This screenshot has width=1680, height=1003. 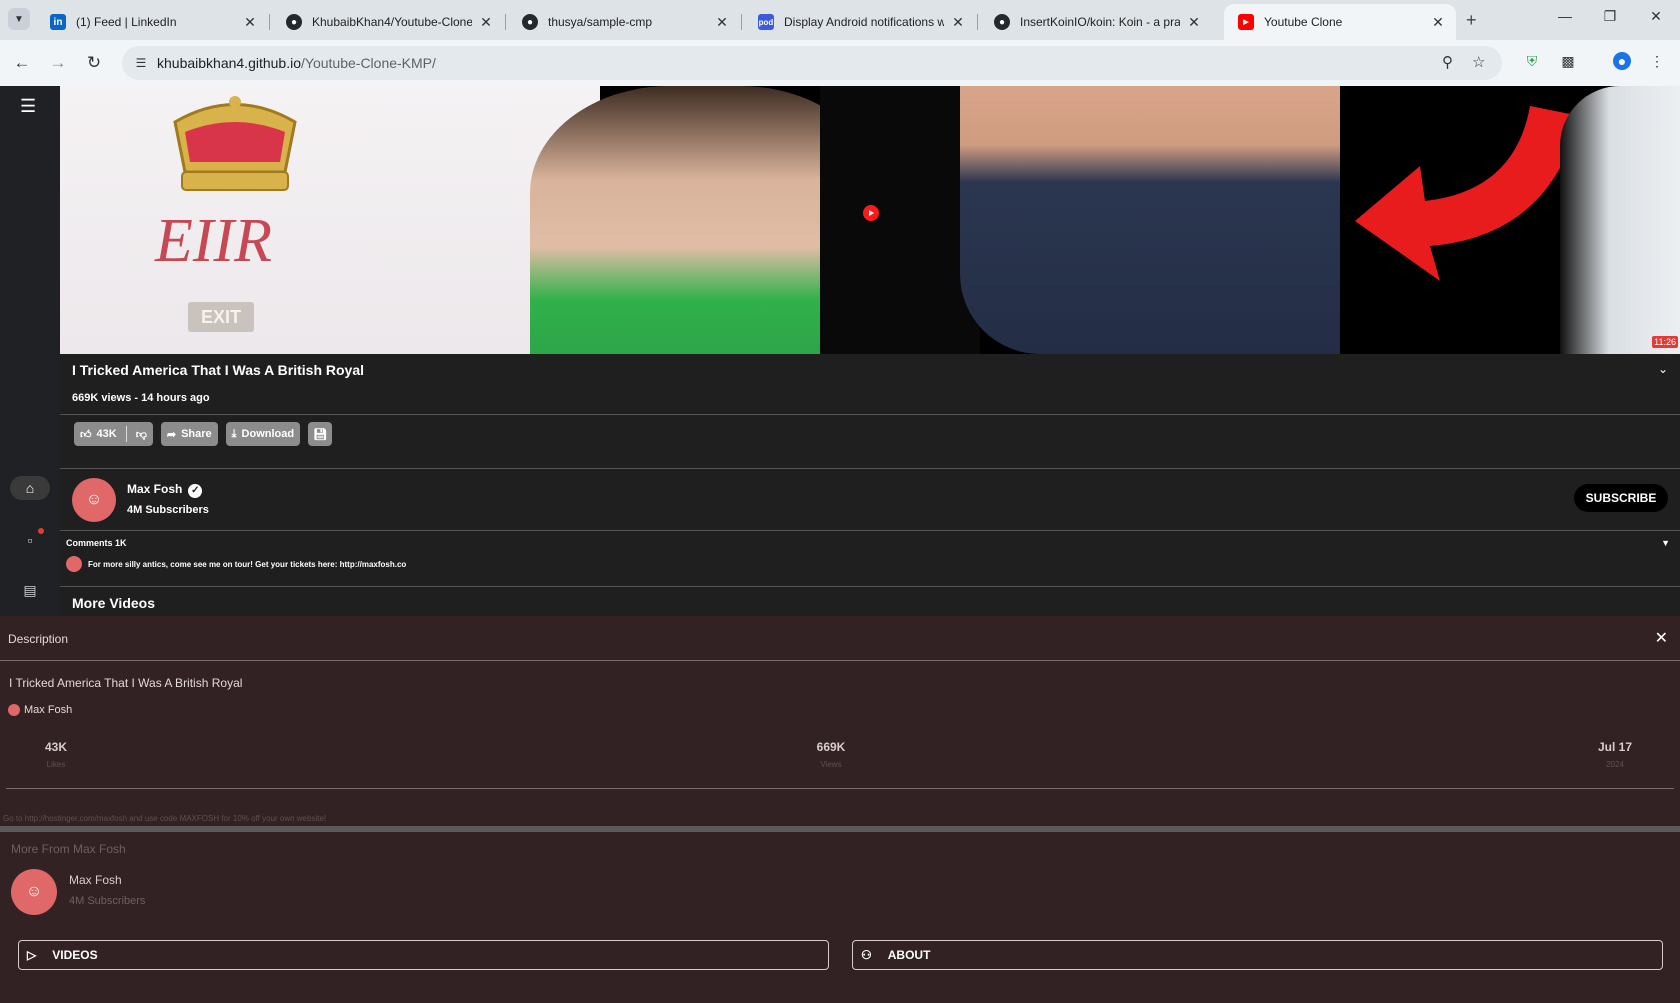 I want to click on restore-icon: ❐, so click(x=1610, y=16).